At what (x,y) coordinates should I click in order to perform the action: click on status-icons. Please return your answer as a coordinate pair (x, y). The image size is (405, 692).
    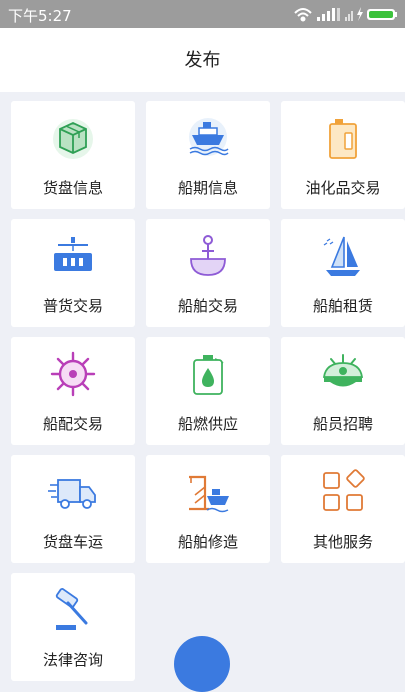
    Looking at the image, I should click on (345, 14).